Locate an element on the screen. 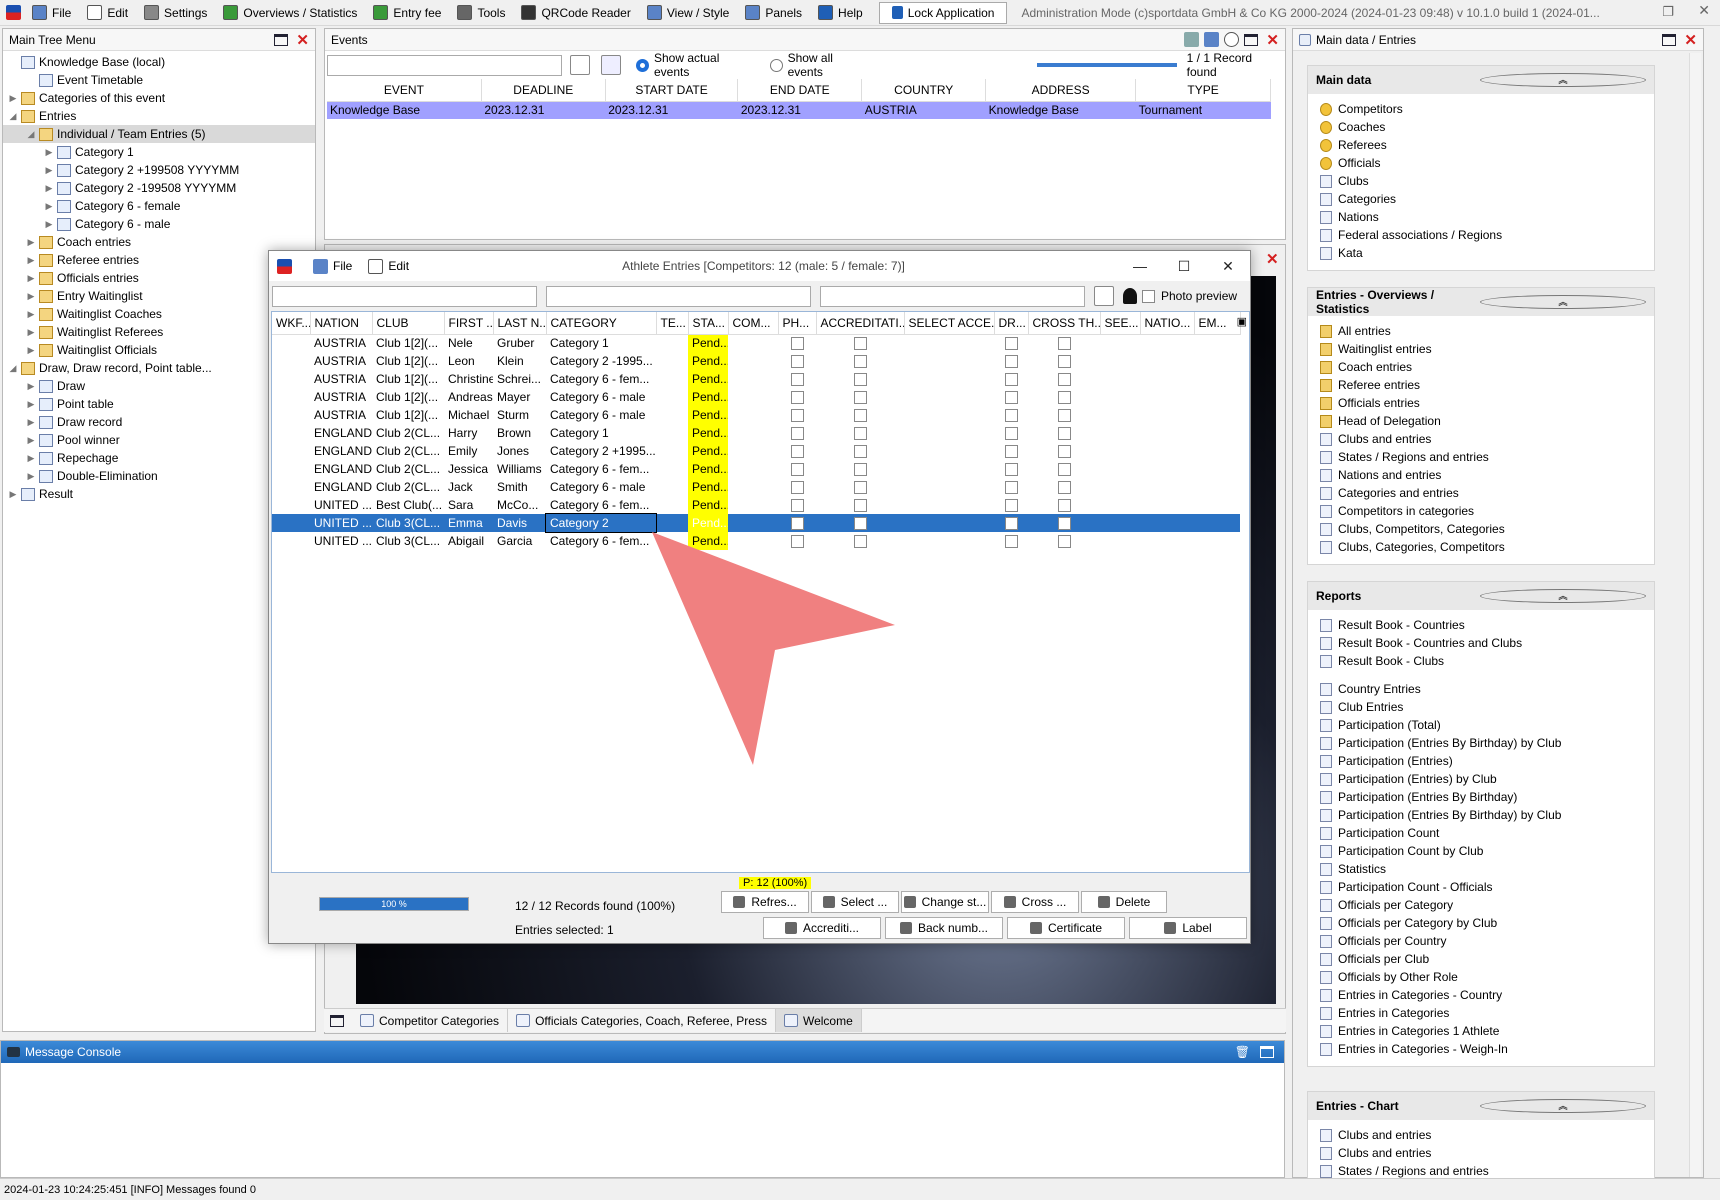 This screenshot has height=1200, width=1720. cell-last-name: Klein is located at coordinates (519, 361).